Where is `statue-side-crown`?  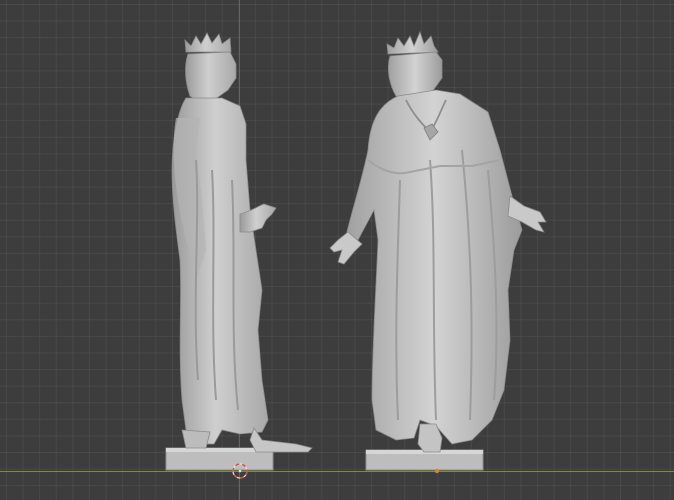
statue-side-crown is located at coordinates (208, 42).